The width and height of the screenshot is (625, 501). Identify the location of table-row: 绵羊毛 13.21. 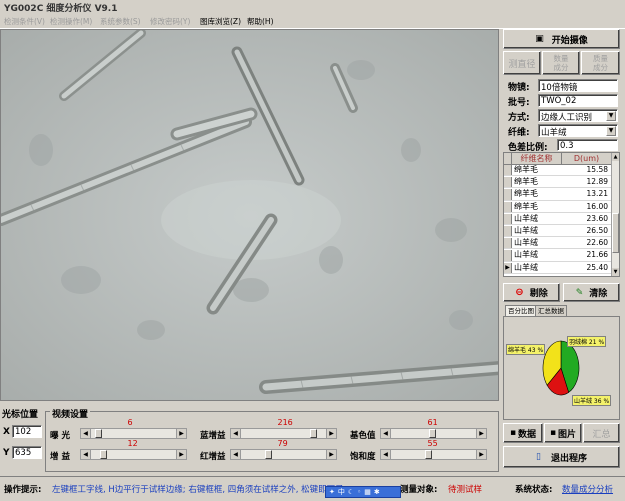
(558, 195).